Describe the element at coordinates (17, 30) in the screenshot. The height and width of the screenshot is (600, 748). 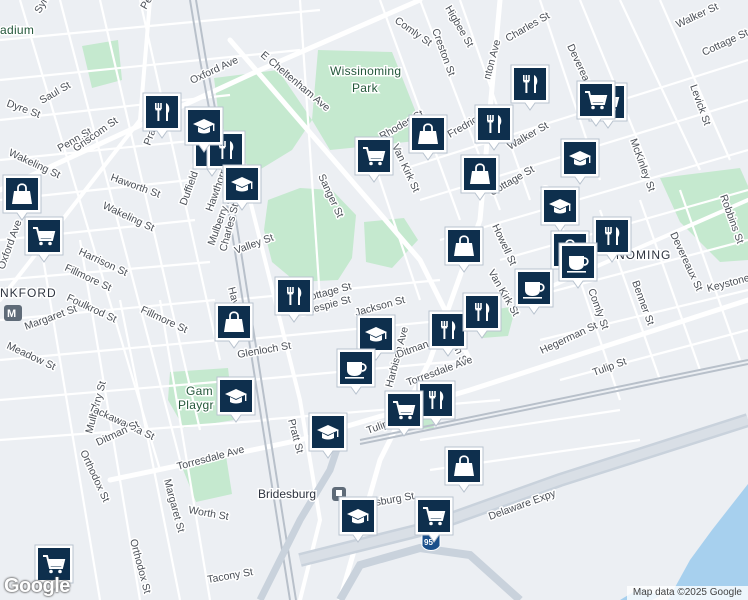
I see `stadium-label: adium` at that location.